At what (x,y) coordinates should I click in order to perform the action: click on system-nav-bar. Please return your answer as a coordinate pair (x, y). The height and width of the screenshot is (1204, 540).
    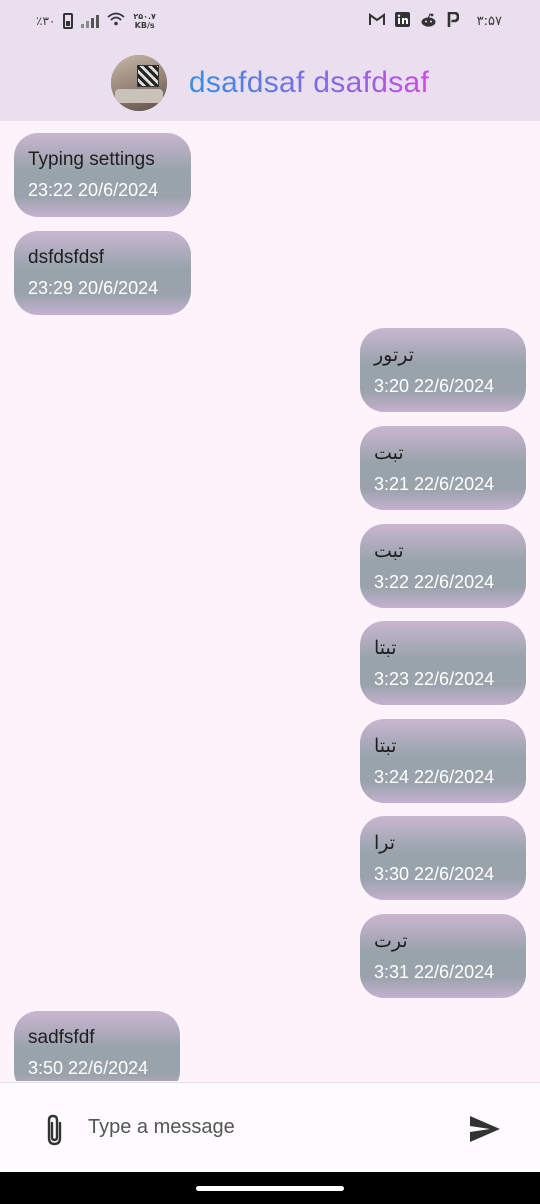
    Looking at the image, I should click on (270, 1188).